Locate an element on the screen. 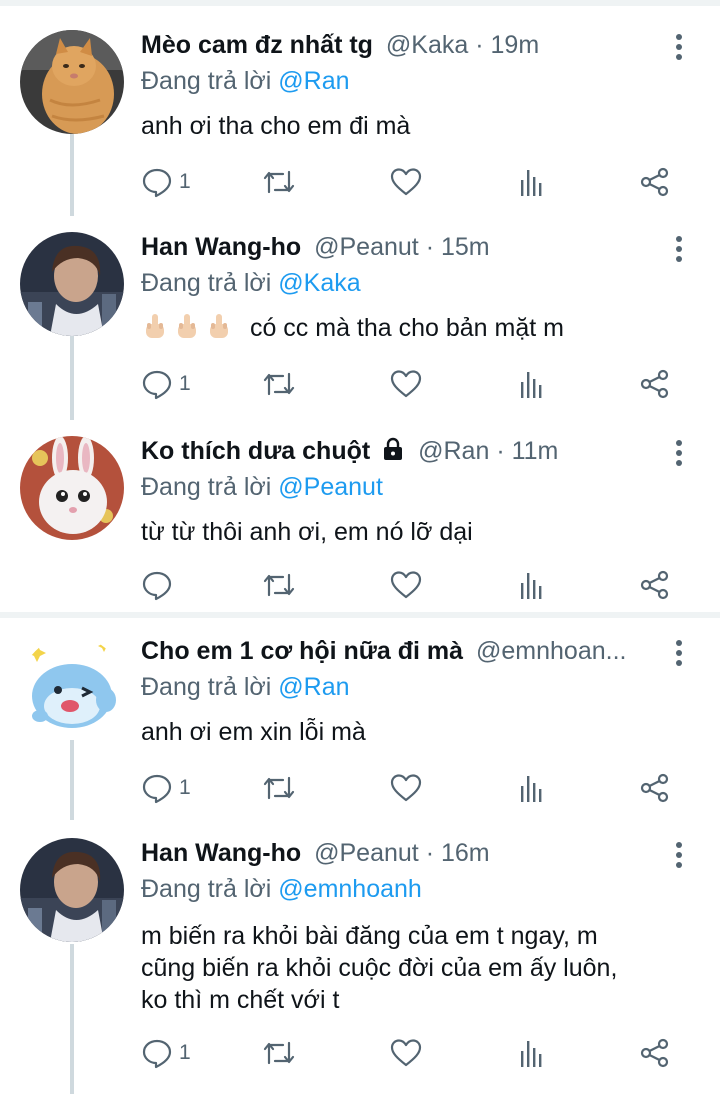 The height and width of the screenshot is (1094, 720). reply-button is located at coordinates (160, 585).